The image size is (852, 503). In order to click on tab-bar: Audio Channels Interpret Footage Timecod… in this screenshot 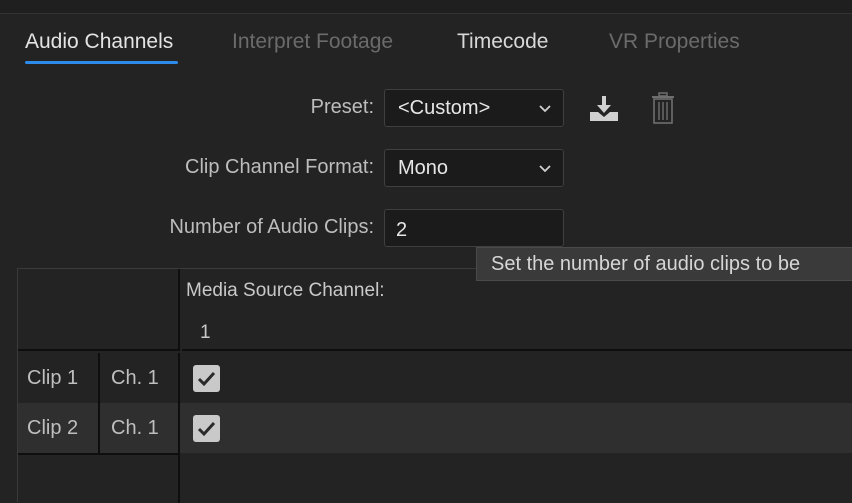, I will do `click(426, 40)`.